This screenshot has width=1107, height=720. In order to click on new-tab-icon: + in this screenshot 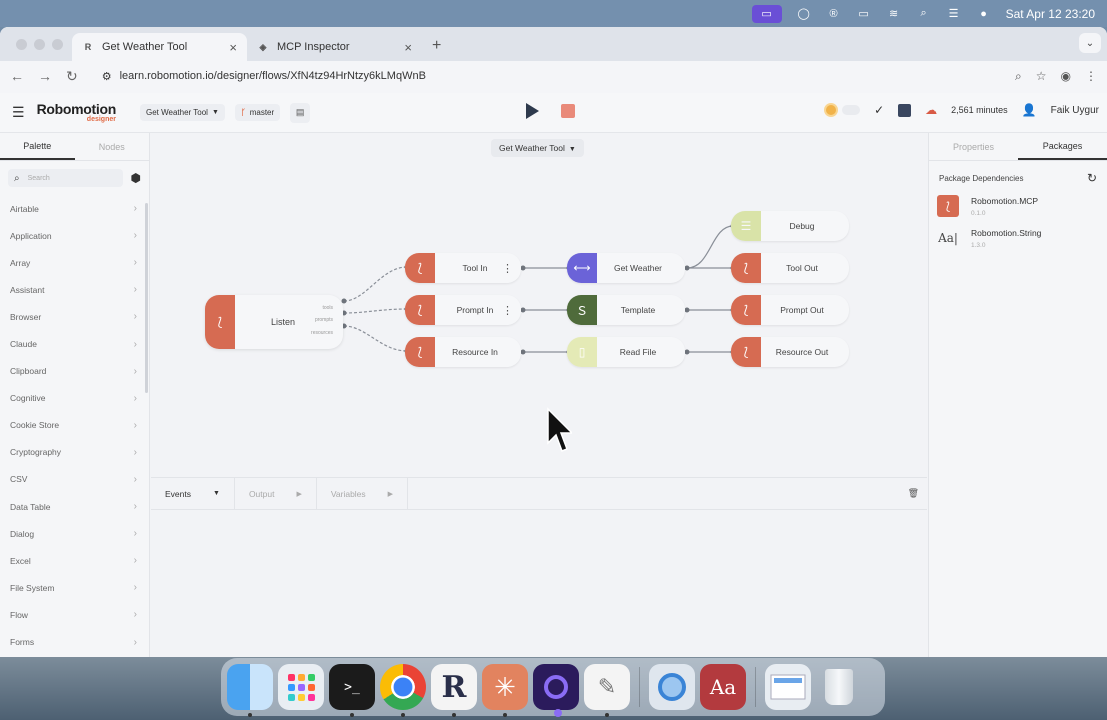, I will do `click(436, 46)`.